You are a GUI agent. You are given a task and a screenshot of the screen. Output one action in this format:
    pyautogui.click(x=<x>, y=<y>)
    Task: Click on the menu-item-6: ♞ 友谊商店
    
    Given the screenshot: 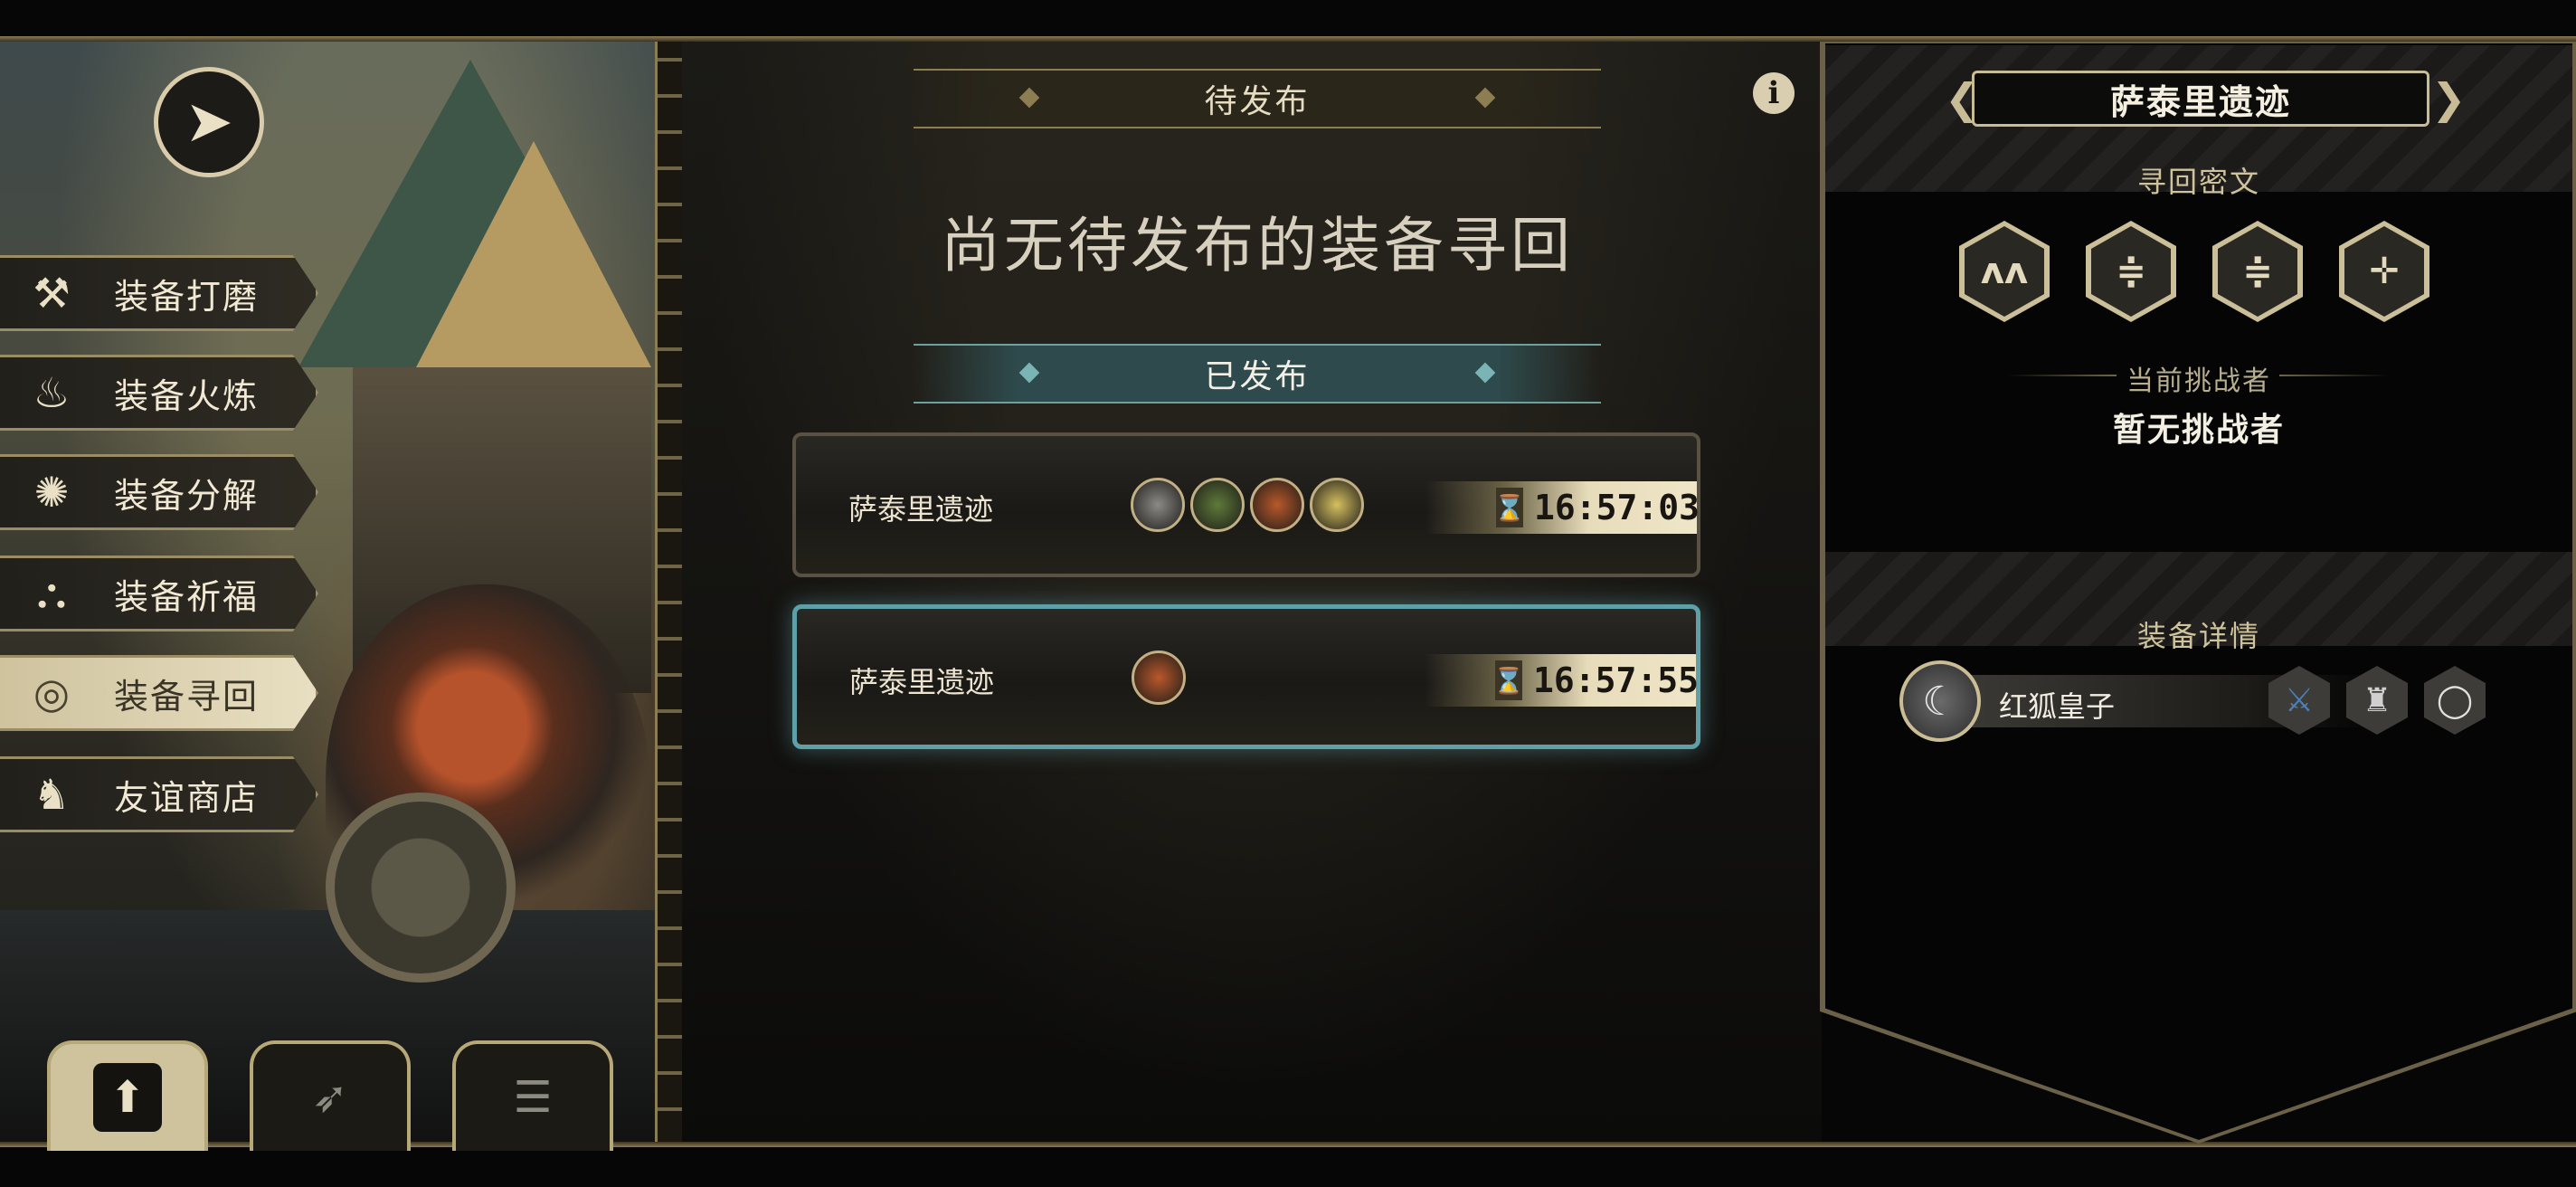 What is the action you would take?
    pyautogui.click(x=159, y=794)
    